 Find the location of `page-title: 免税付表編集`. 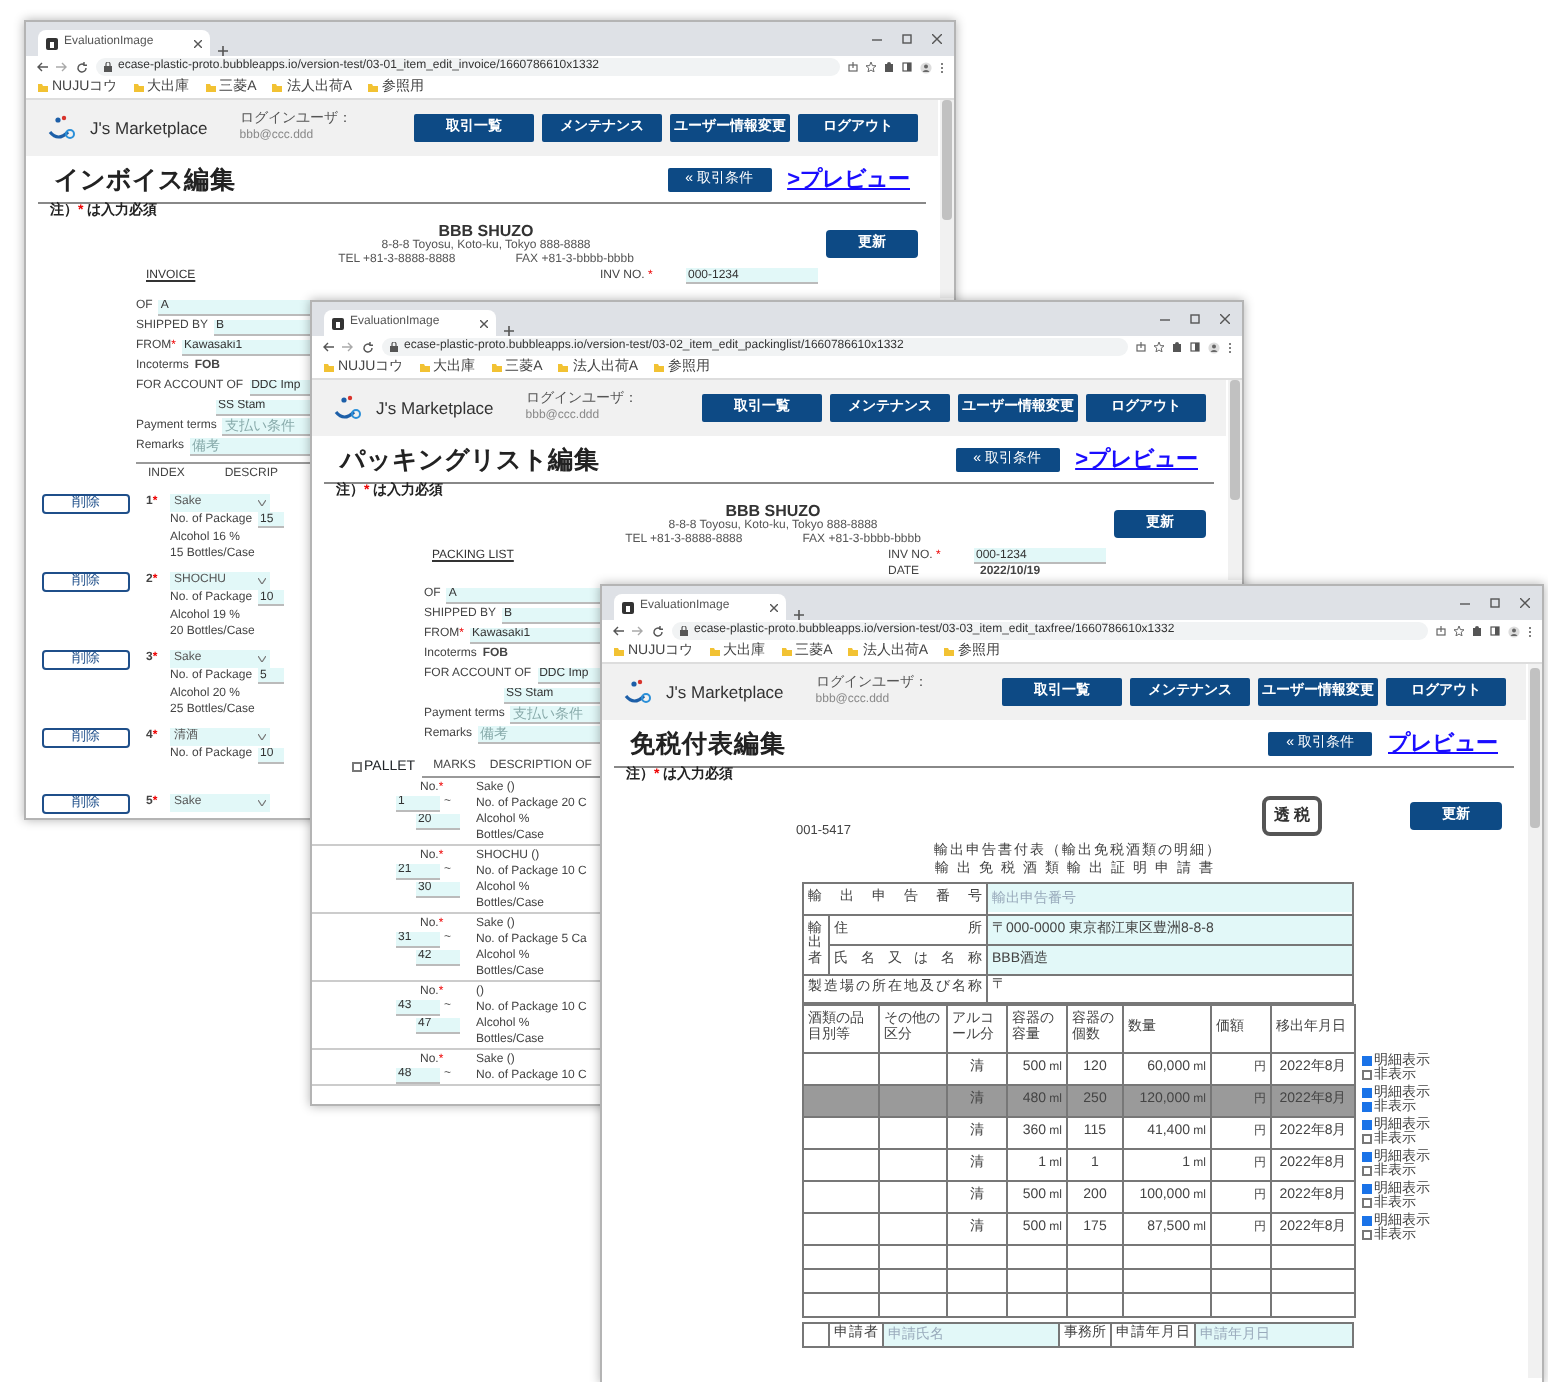

page-title: 免税付表編集 is located at coordinates (708, 745).